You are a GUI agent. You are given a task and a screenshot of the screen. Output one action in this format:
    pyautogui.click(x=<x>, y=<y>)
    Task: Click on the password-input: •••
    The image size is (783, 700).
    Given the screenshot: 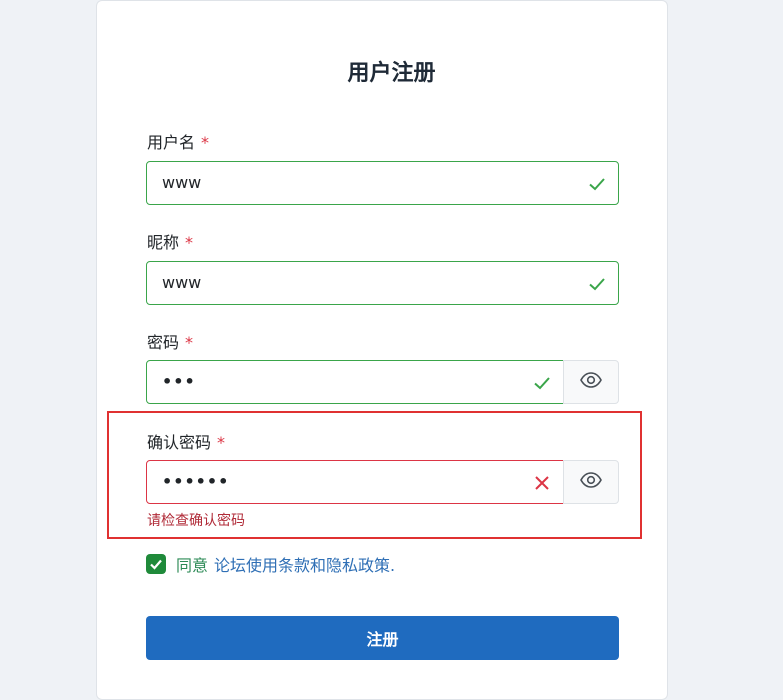 What is the action you would take?
    pyautogui.click(x=355, y=382)
    